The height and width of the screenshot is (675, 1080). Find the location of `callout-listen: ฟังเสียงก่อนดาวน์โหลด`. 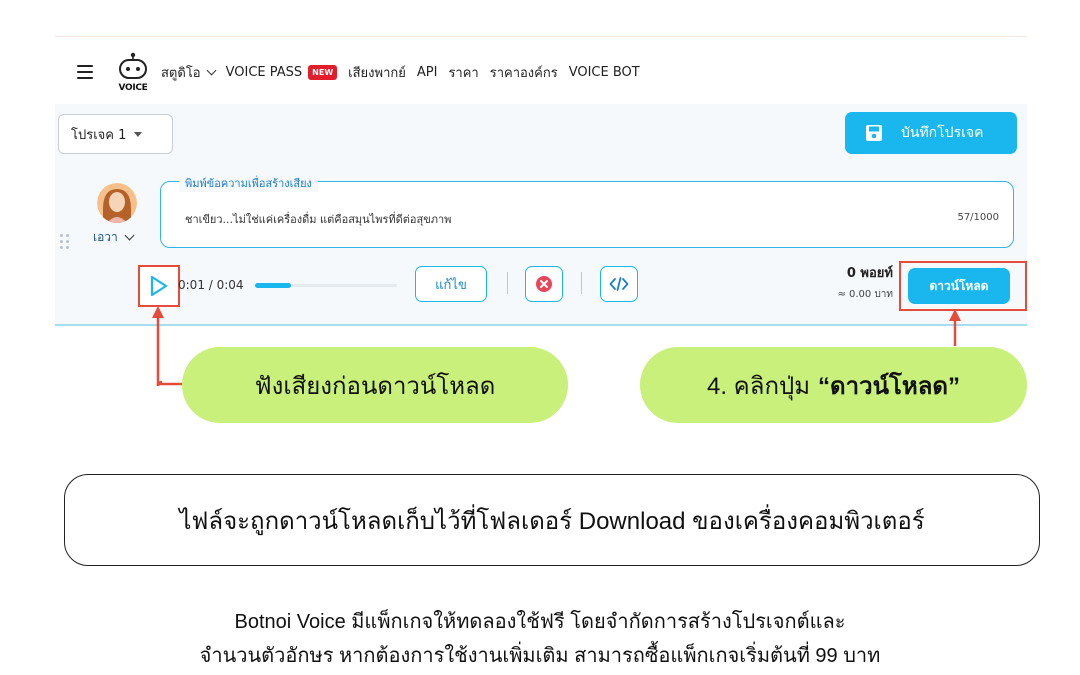

callout-listen: ฟังเสียงก่อนดาวน์โหลด is located at coordinates (375, 385).